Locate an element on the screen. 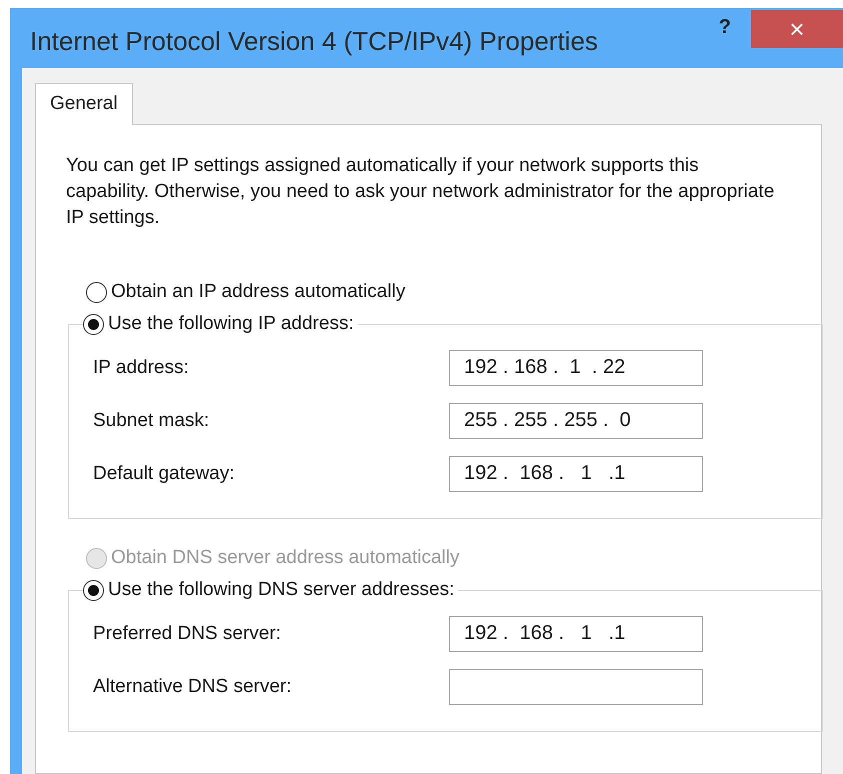  ip-address-field: 192 . 168 . 1 . 22 is located at coordinates (576, 368).